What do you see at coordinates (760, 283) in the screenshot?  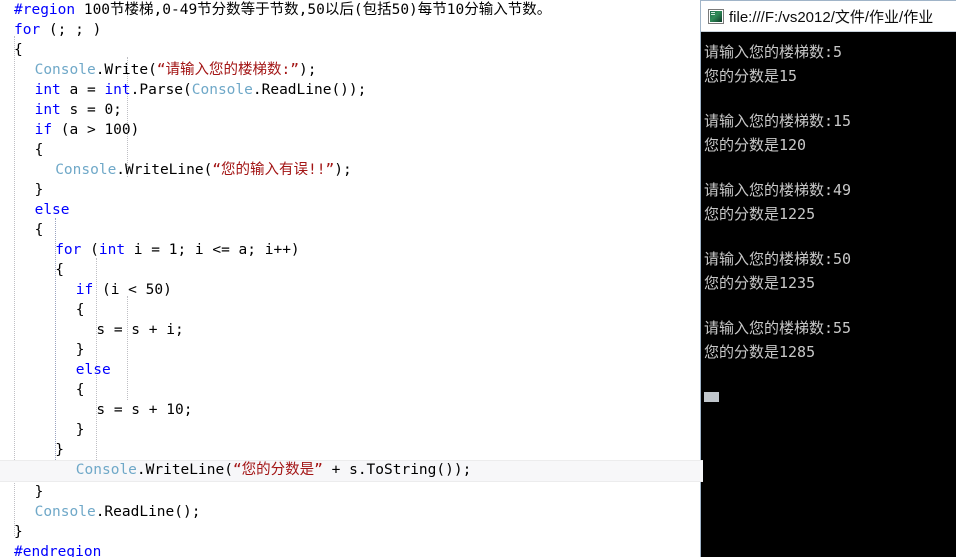 I see `console-result-line: 您的分数是1235` at bounding box center [760, 283].